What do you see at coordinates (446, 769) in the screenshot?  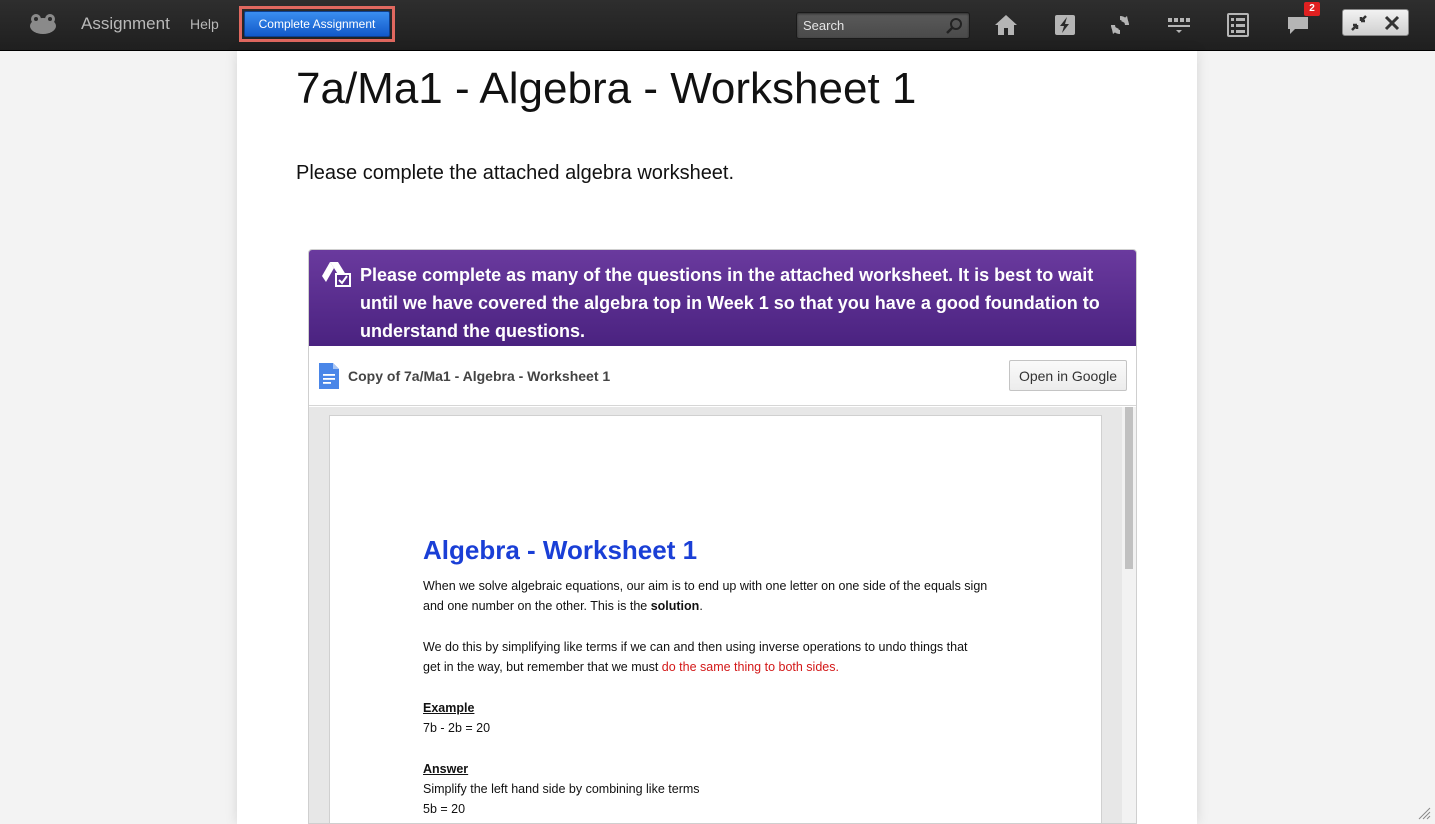 I see `answer-heading: Answer` at bounding box center [446, 769].